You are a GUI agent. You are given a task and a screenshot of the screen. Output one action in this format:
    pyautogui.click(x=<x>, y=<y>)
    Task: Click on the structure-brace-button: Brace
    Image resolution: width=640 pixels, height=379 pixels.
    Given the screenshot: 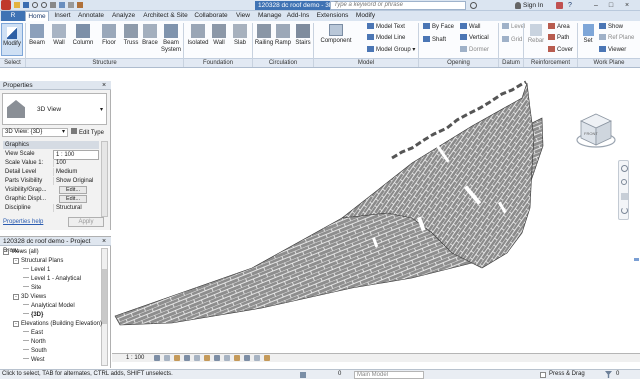 What is the action you would take?
    pyautogui.click(x=150, y=35)
    